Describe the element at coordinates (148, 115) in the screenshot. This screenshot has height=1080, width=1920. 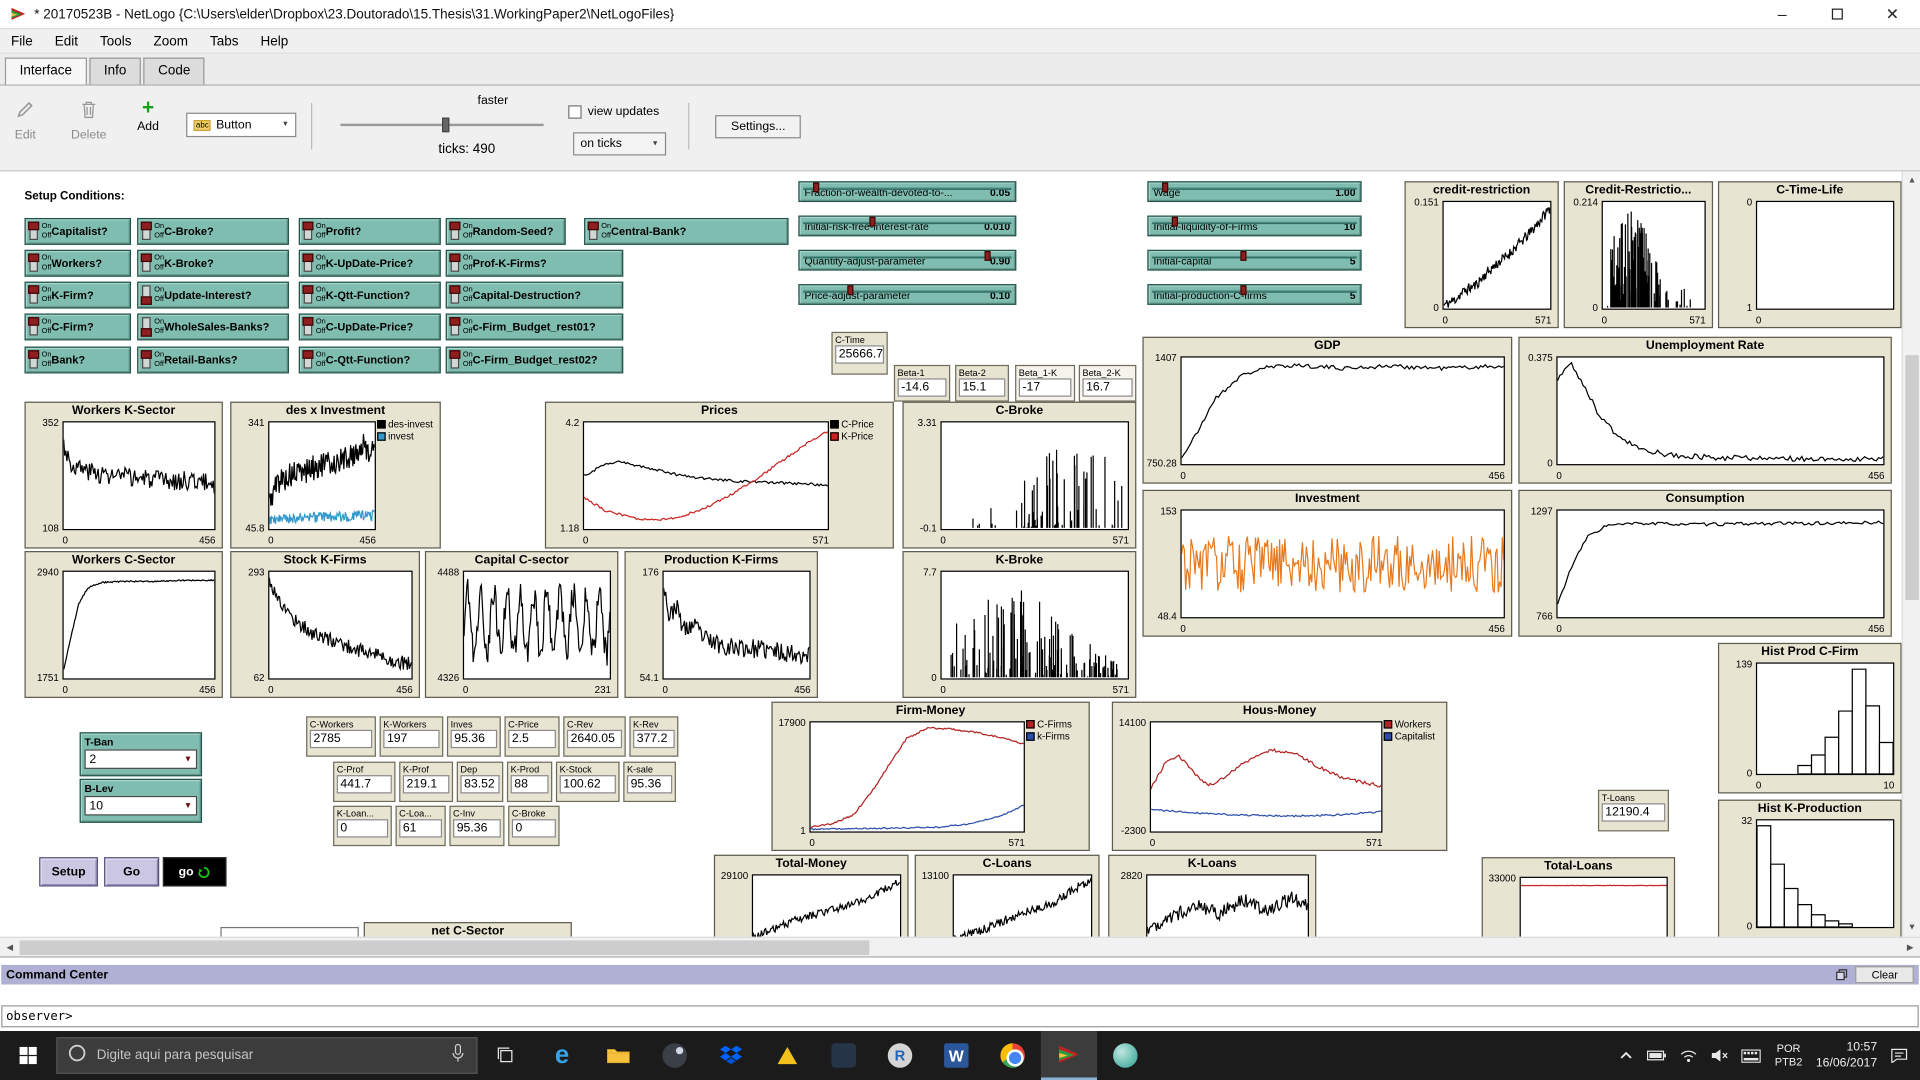
I see `add-tool-button: + Add` at that location.